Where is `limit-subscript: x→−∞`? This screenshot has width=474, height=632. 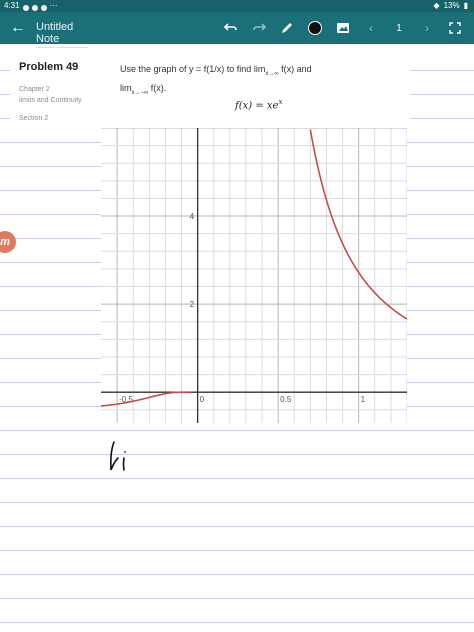
limit-subscript: x→−∞ is located at coordinates (140, 92).